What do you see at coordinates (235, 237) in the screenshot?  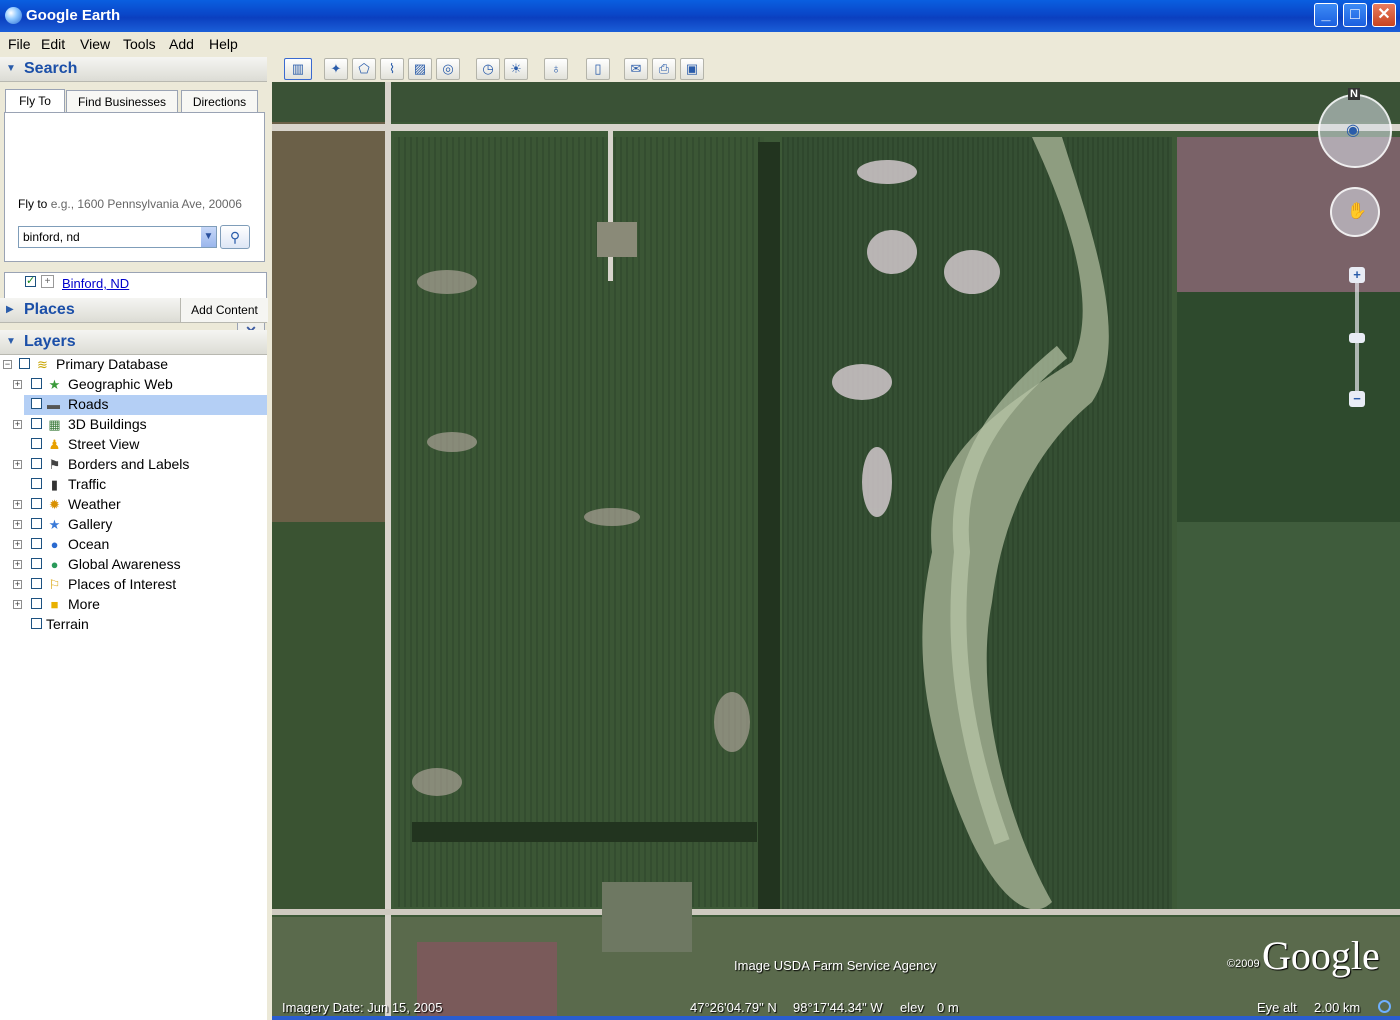 I see `search-button: ⚲` at bounding box center [235, 237].